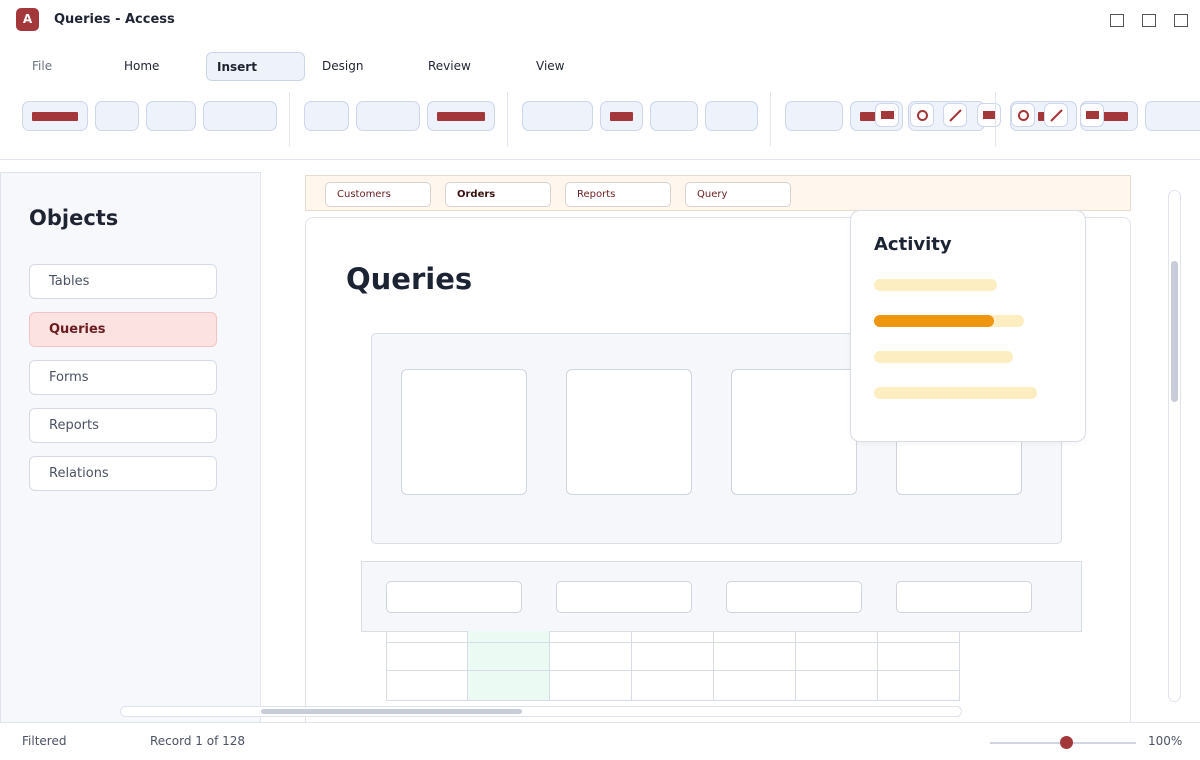 The image size is (1200, 760). I want to click on title-bar: A Queries - Access, so click(600, 21).